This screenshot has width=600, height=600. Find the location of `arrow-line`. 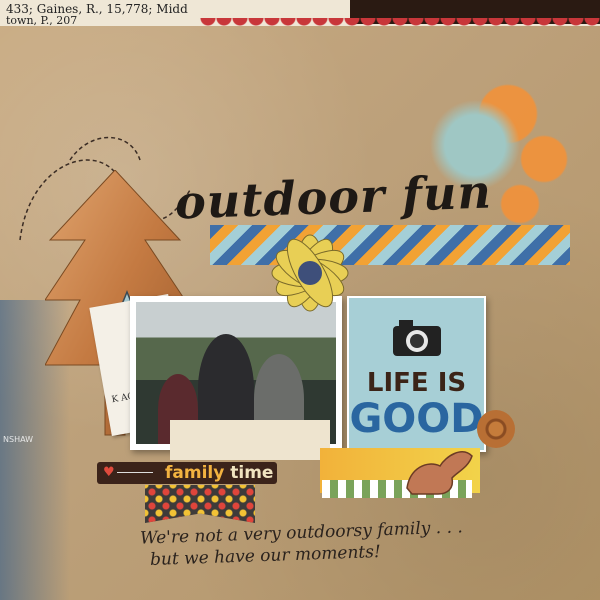

arrow-line is located at coordinates (135, 472).